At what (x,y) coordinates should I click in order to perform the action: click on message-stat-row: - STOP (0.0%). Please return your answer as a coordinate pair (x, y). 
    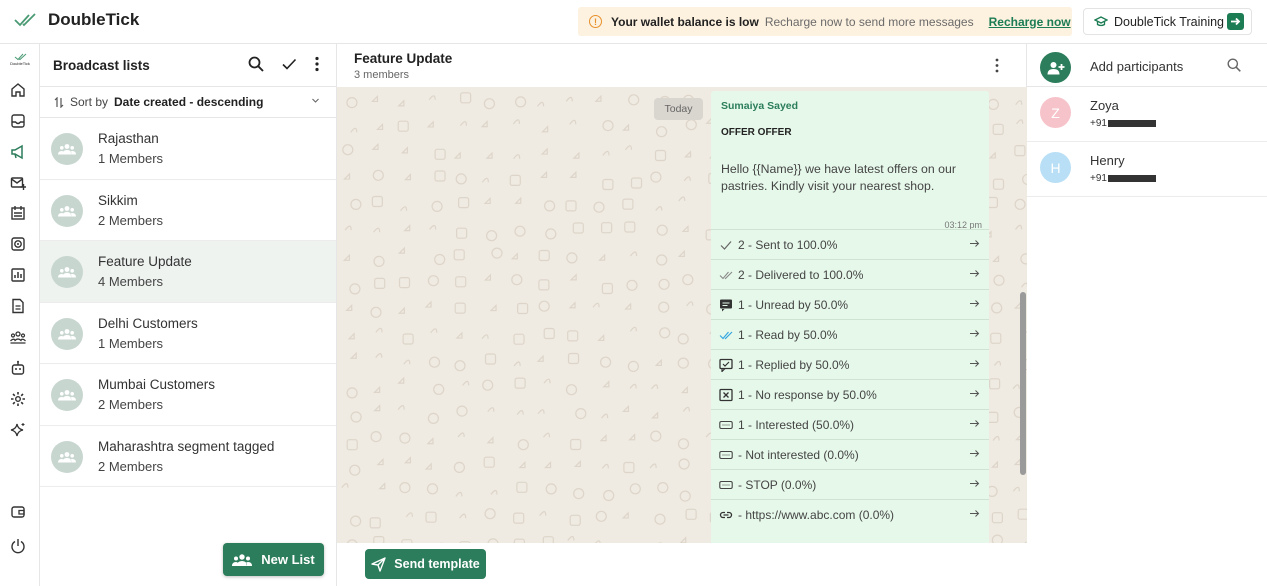
    Looking at the image, I should click on (850, 484).